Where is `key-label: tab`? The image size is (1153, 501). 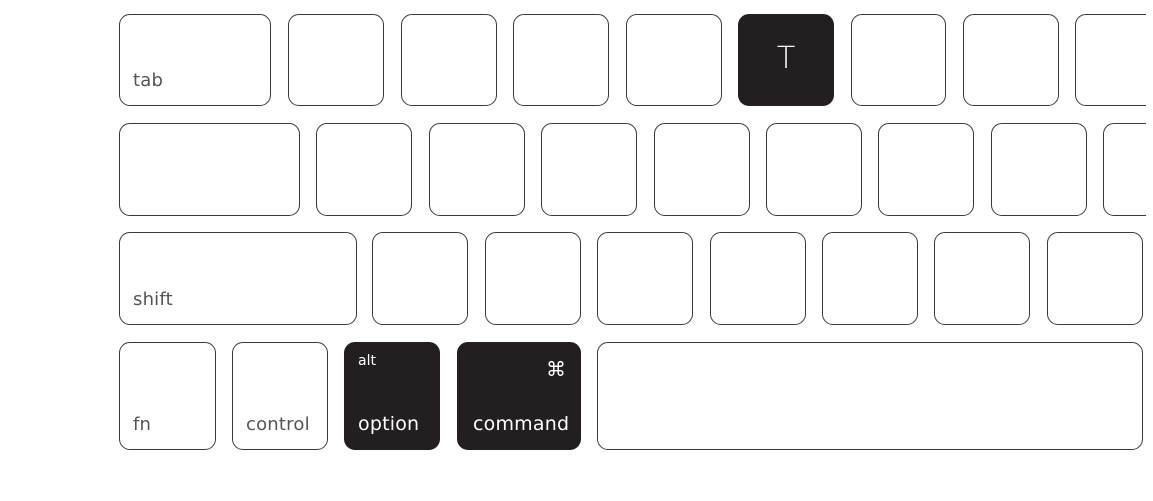 key-label: tab is located at coordinates (148, 80).